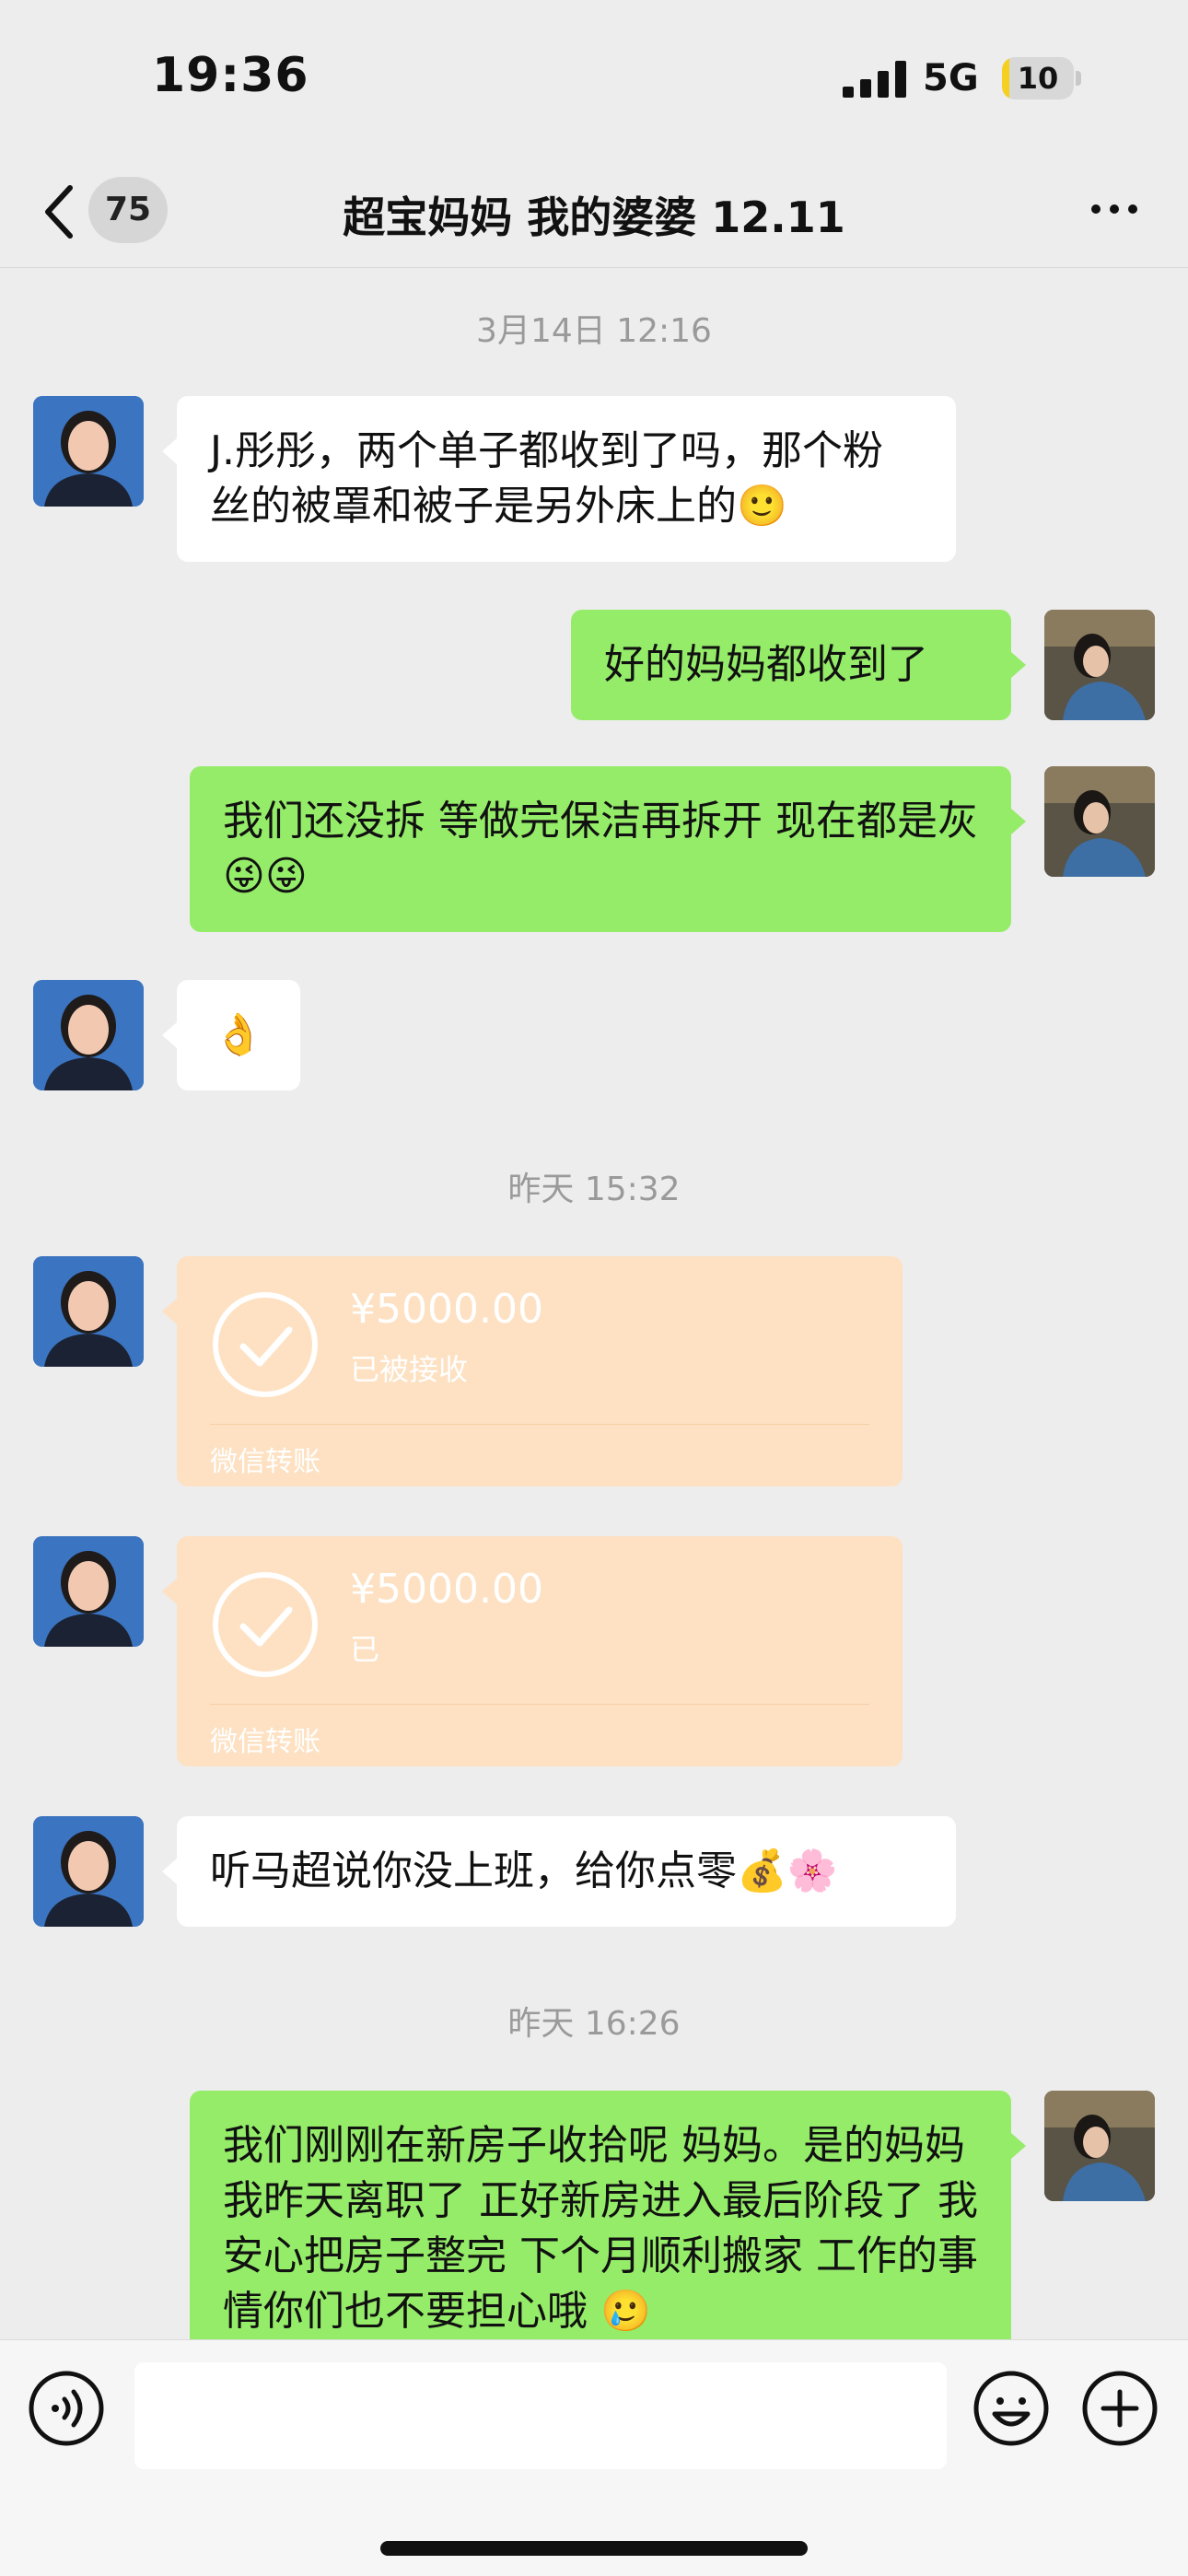 The width and height of the screenshot is (1188, 2576). What do you see at coordinates (1011, 2408) in the screenshot?
I see `emoji-smile-icon` at bounding box center [1011, 2408].